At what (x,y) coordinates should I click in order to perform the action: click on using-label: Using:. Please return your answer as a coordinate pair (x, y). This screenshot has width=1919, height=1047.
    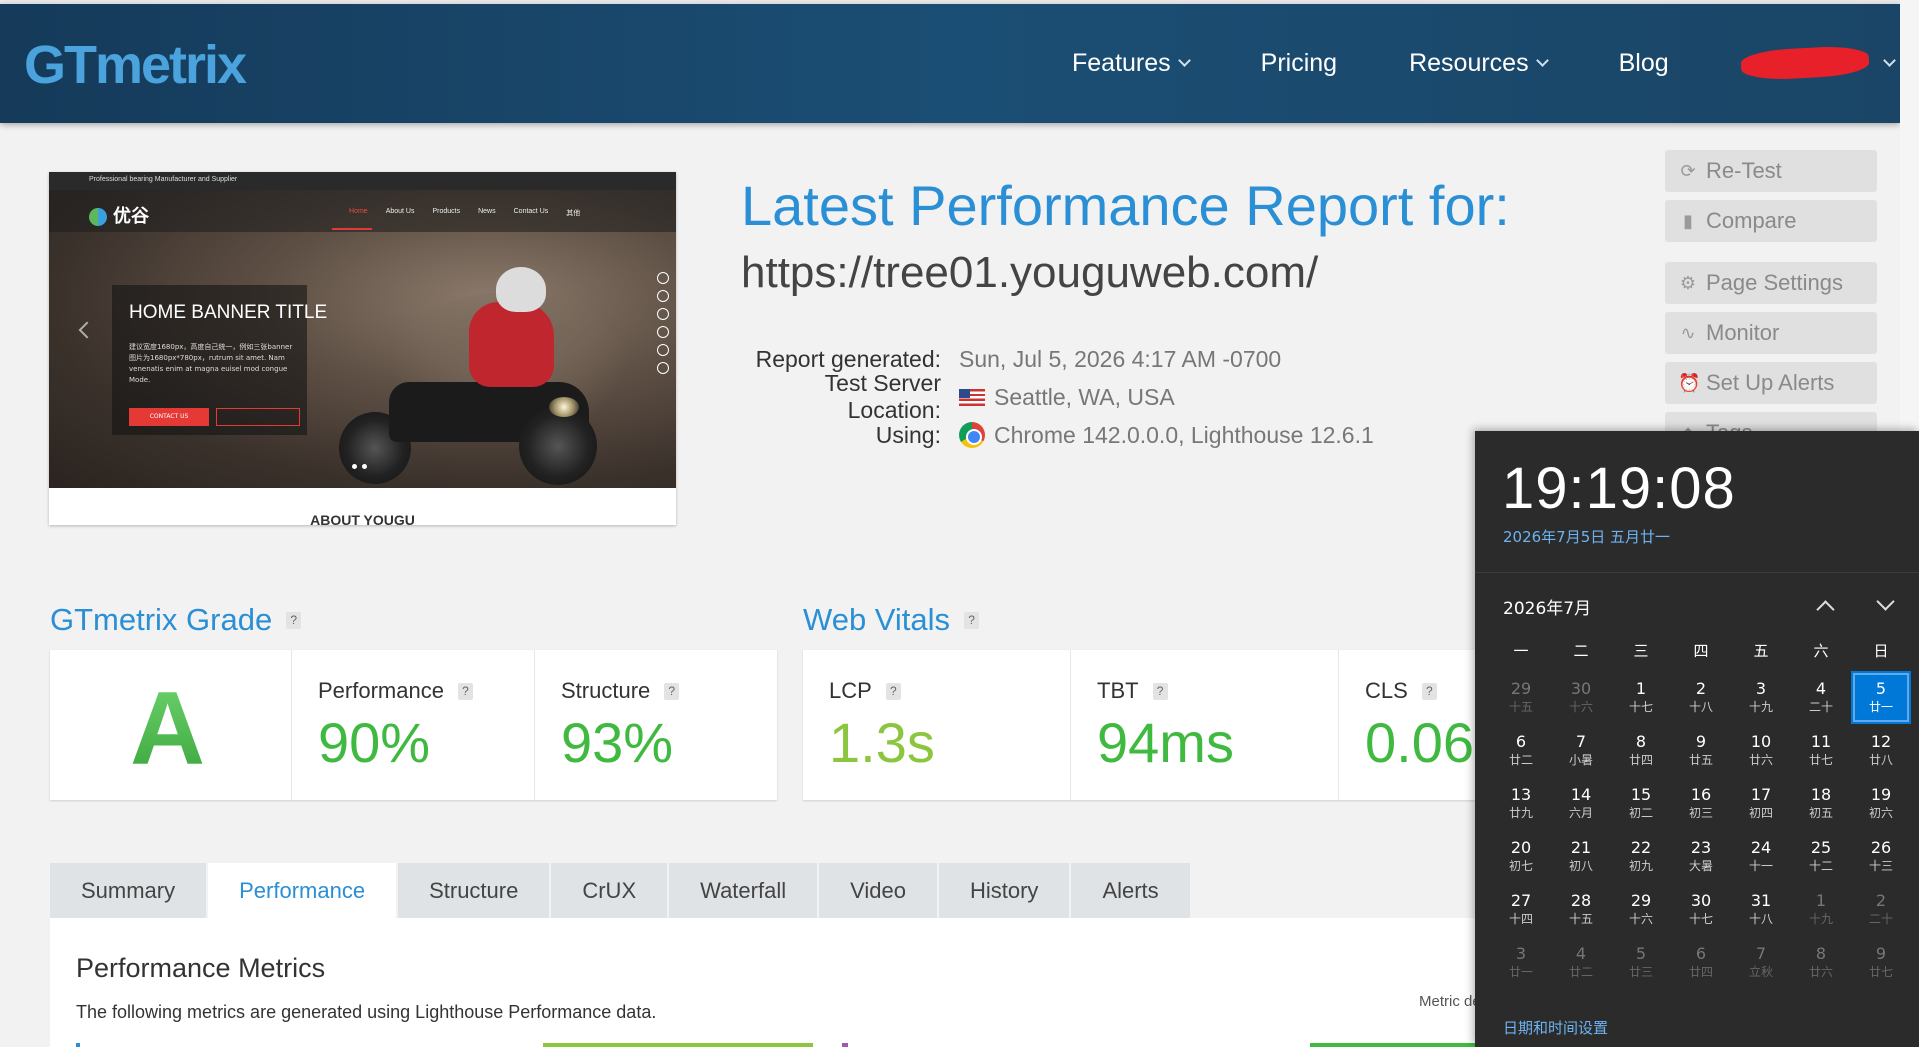
    Looking at the image, I should click on (908, 434).